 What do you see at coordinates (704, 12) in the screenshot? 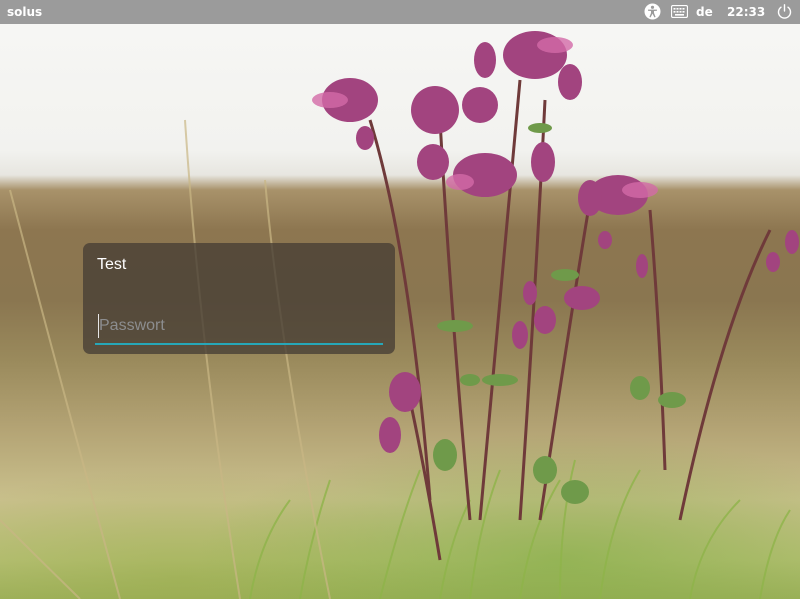
I see `keyboard-layout-indicator: de` at bounding box center [704, 12].